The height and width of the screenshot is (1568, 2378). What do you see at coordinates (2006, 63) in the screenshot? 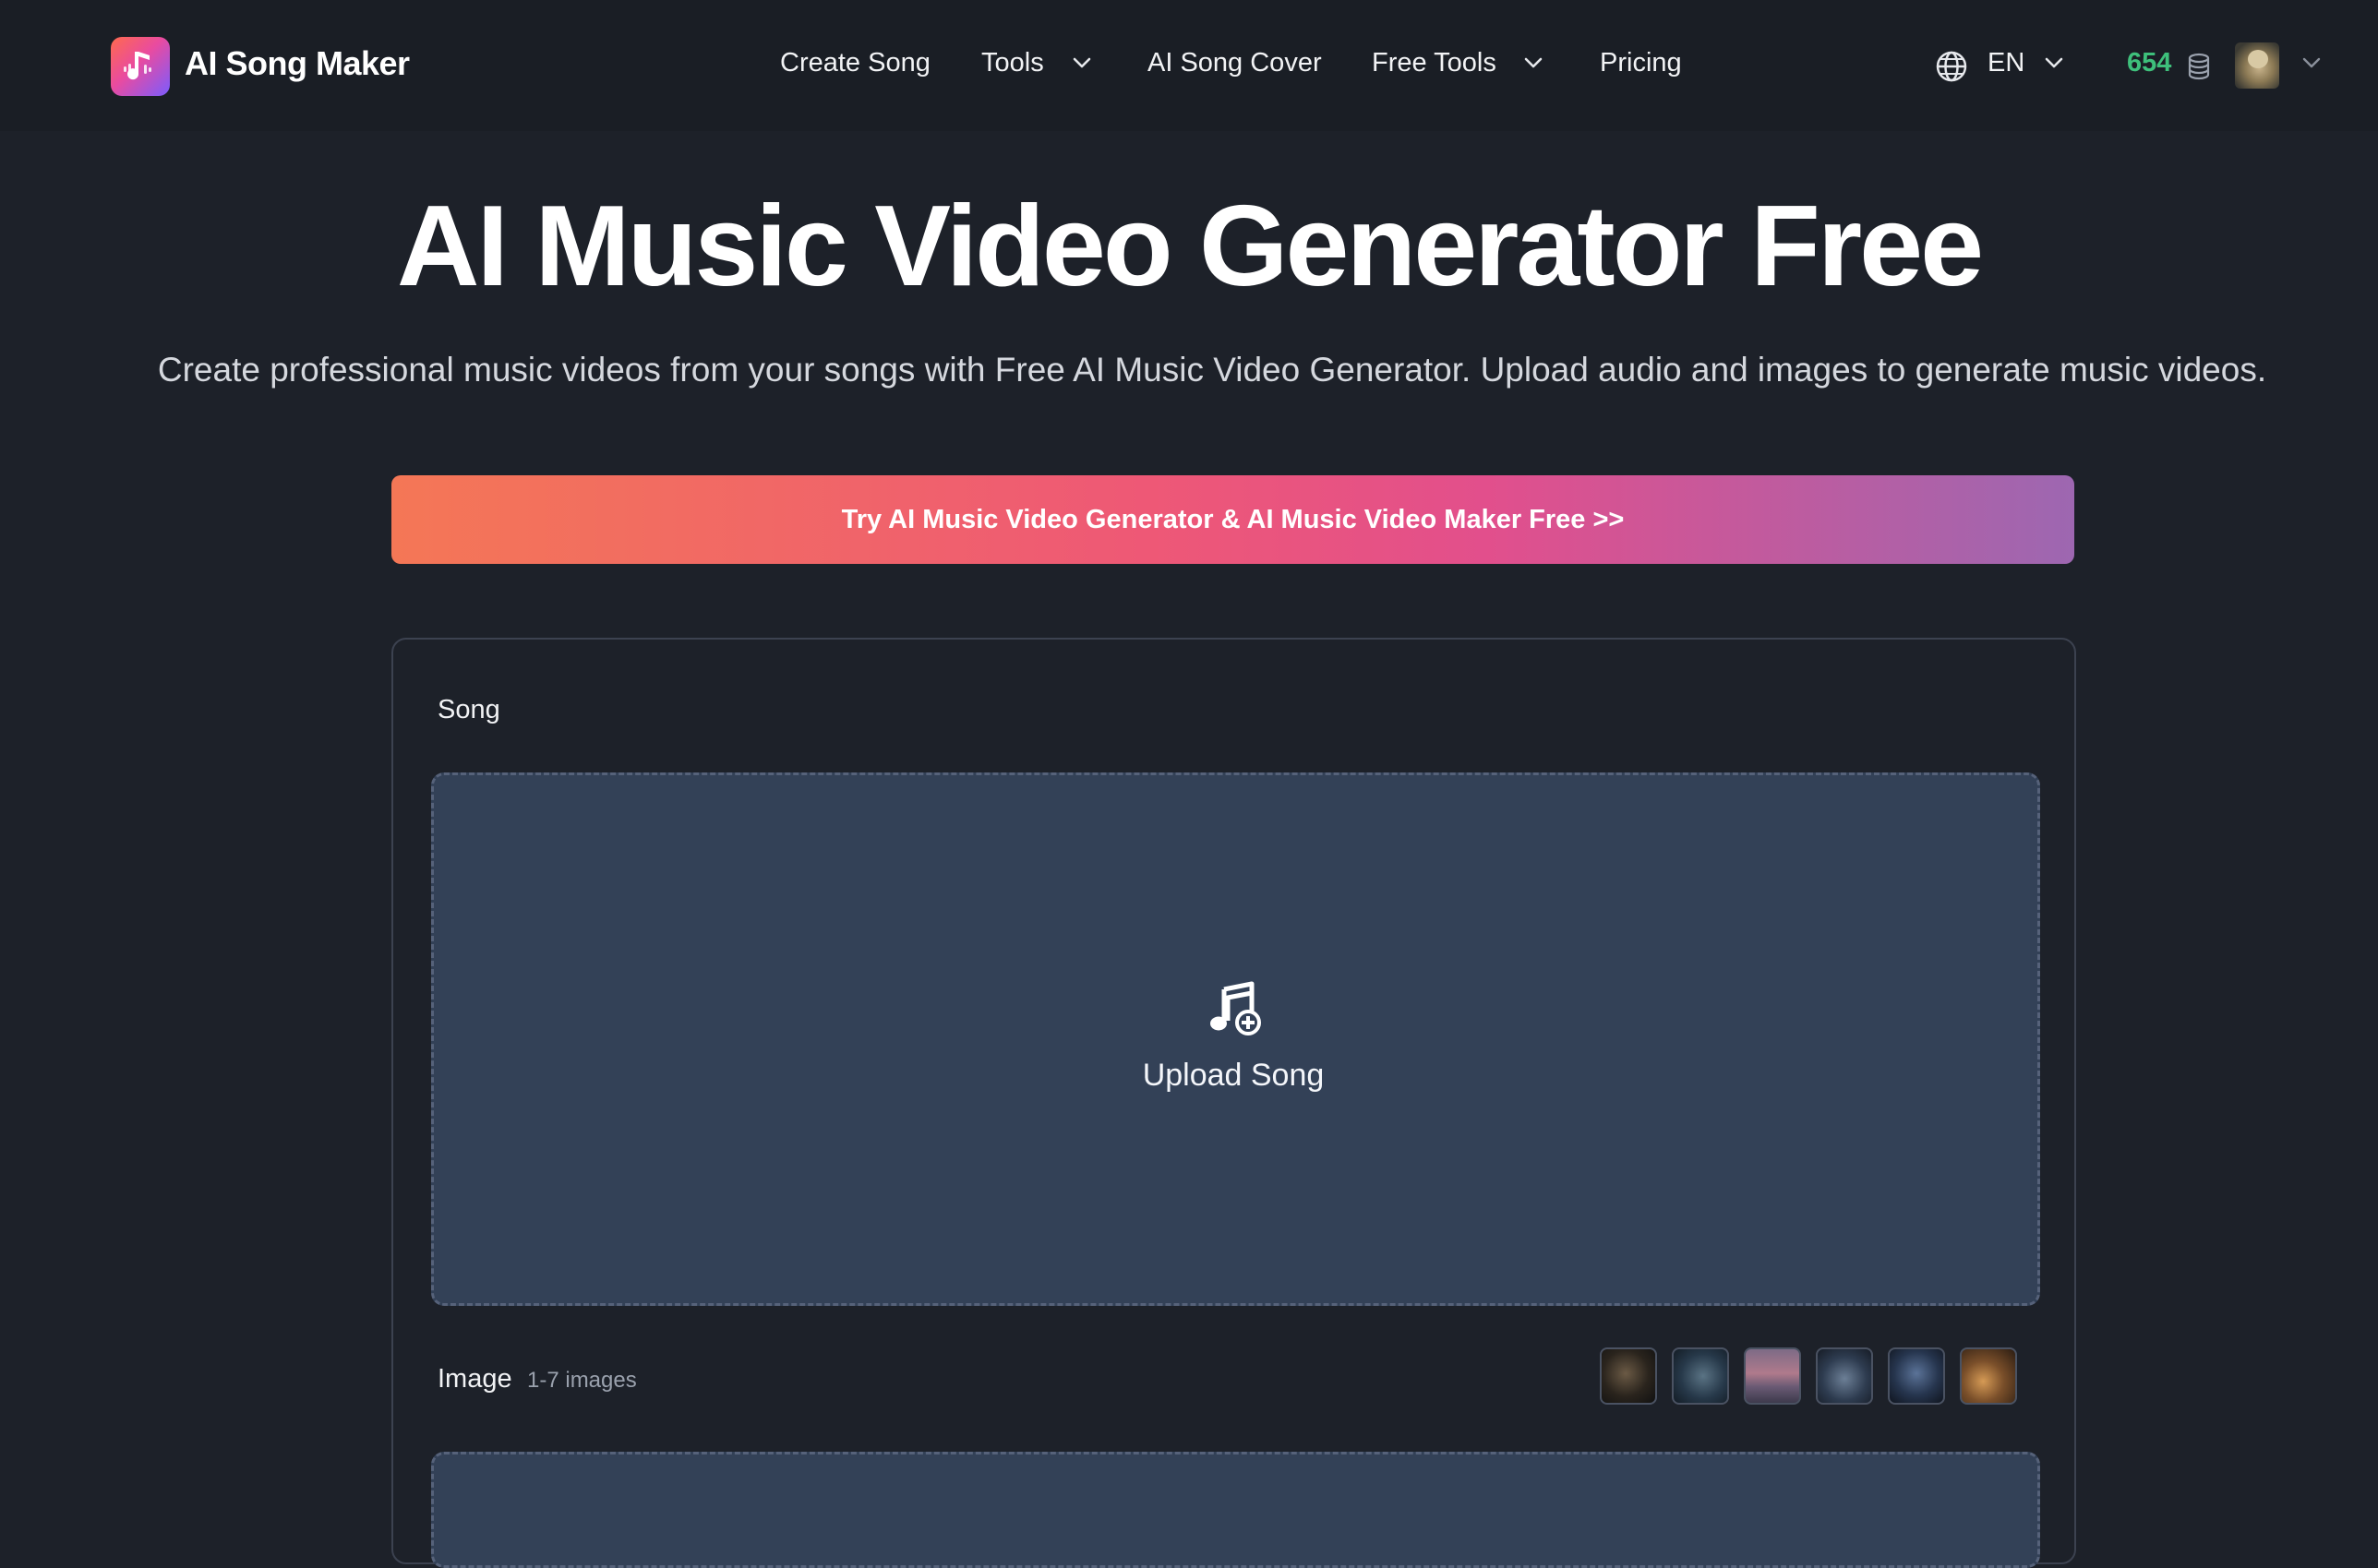
I see `language-selector: EN` at bounding box center [2006, 63].